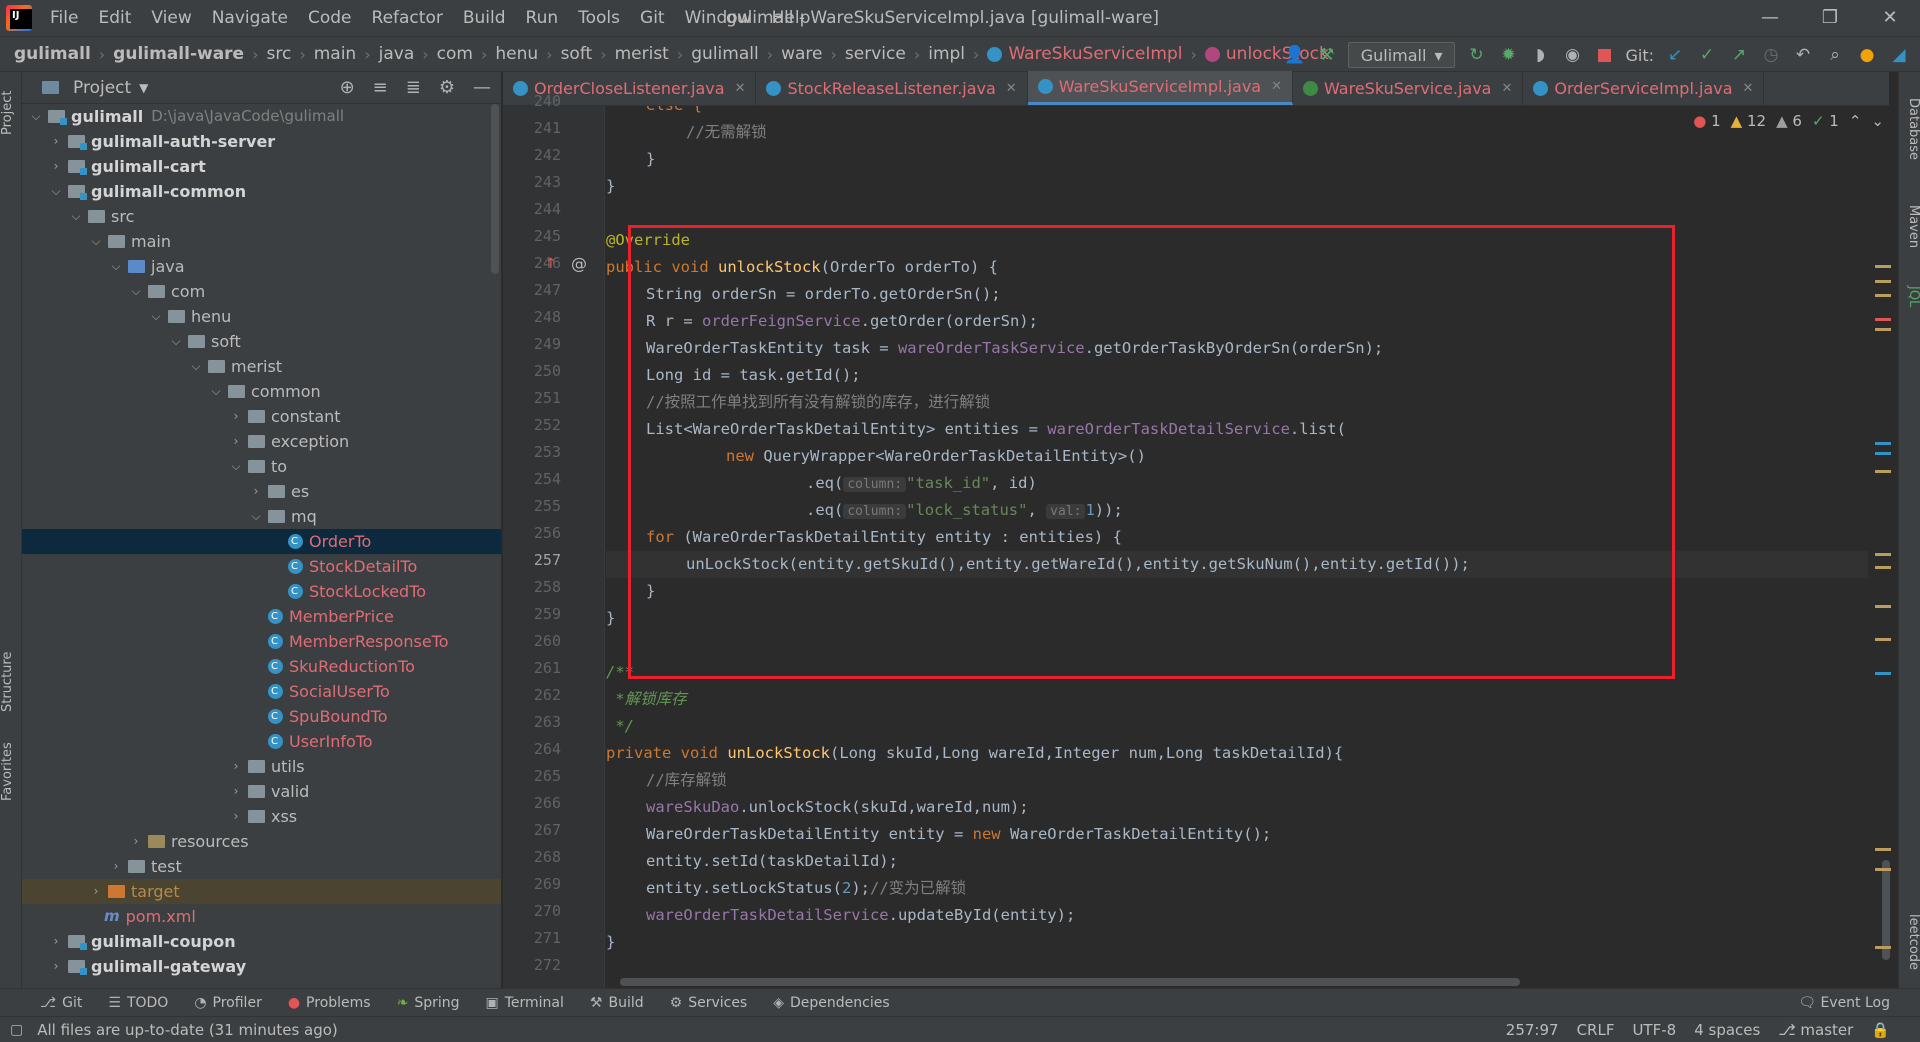  I want to click on tree-item: m pom.xml, so click(261, 916).